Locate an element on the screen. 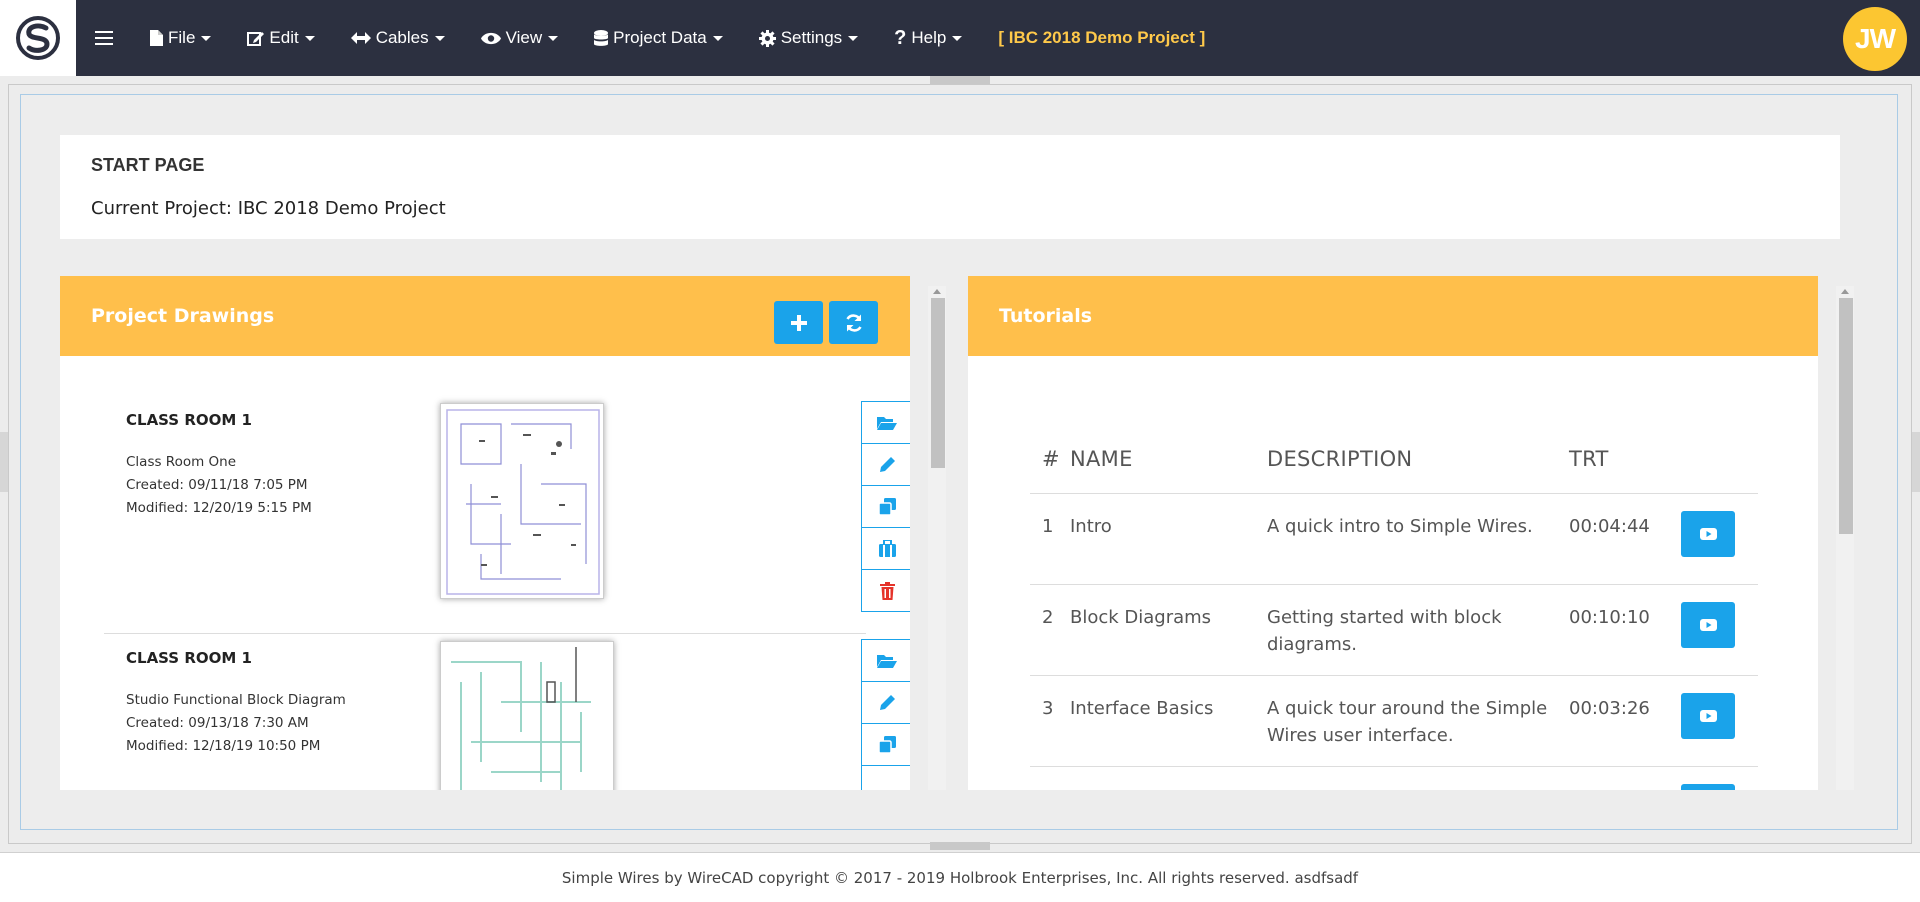 The width and height of the screenshot is (1920, 902). copy-icon is located at coordinates (887, 744).